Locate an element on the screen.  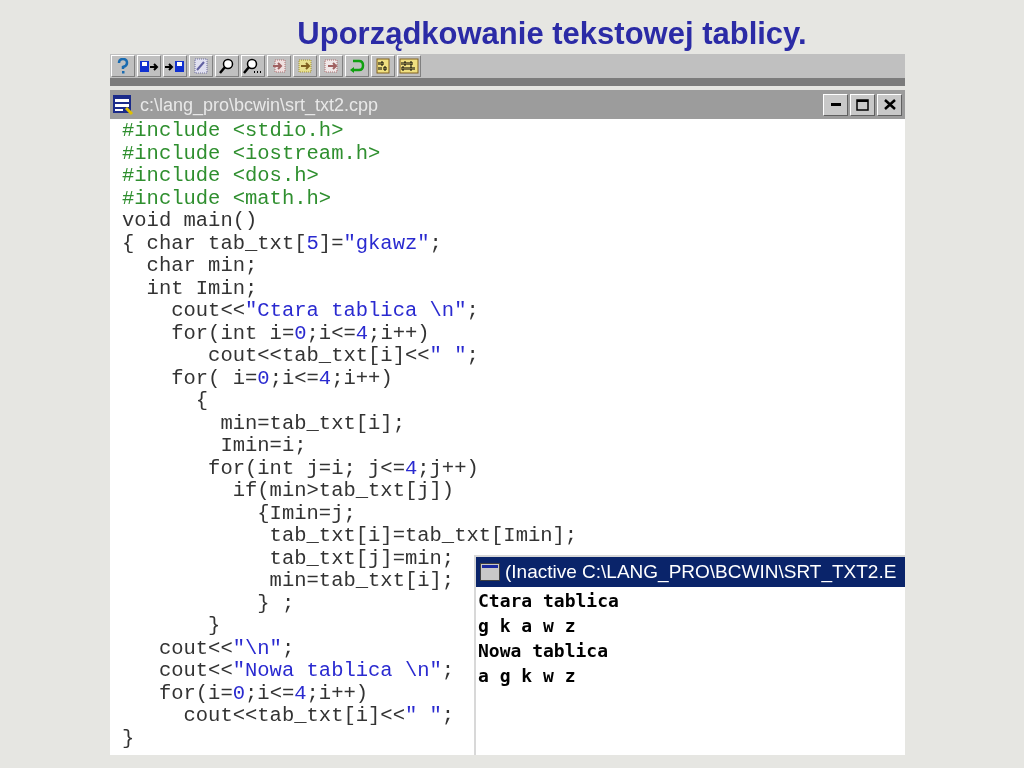
close-button is located at coordinates (889, 104).